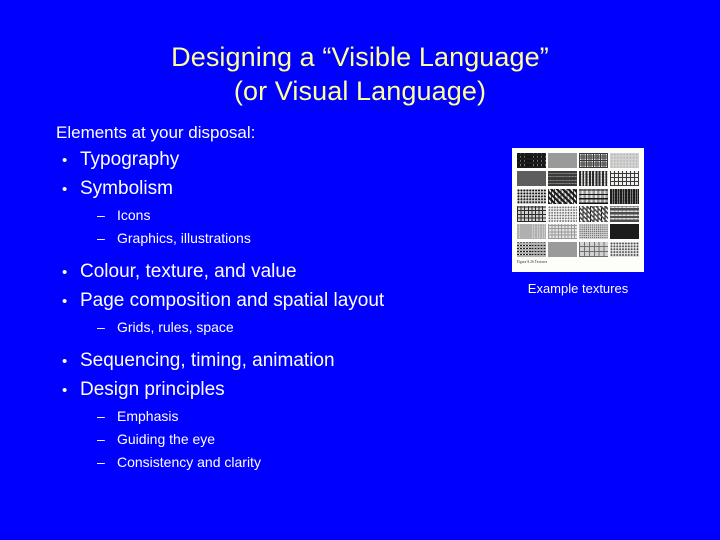 This screenshot has height=540, width=720. Describe the element at coordinates (184, 238) in the screenshot. I see `outline-text: Graphics, illustrations` at that location.